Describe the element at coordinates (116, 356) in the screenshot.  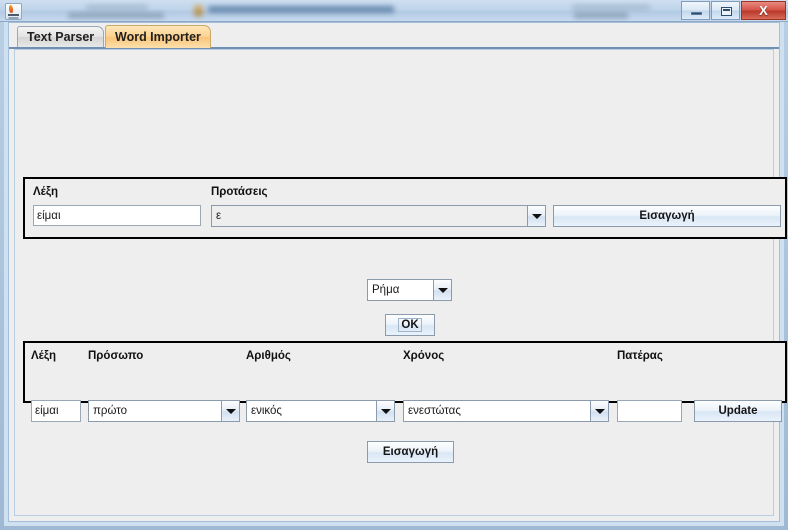
I see `person-label: Πρόσωπο` at that location.